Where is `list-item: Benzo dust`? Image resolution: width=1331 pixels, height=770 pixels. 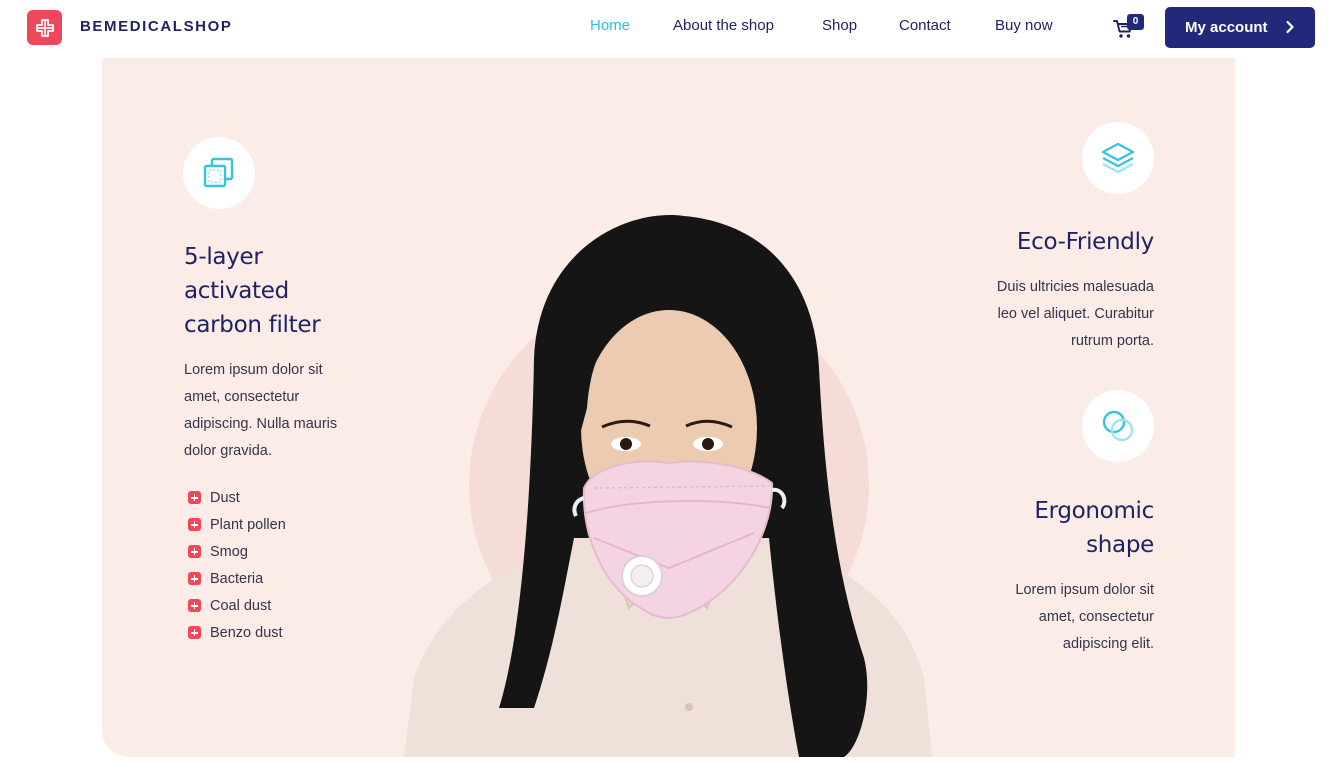 list-item: Benzo dust is located at coordinates (237, 632).